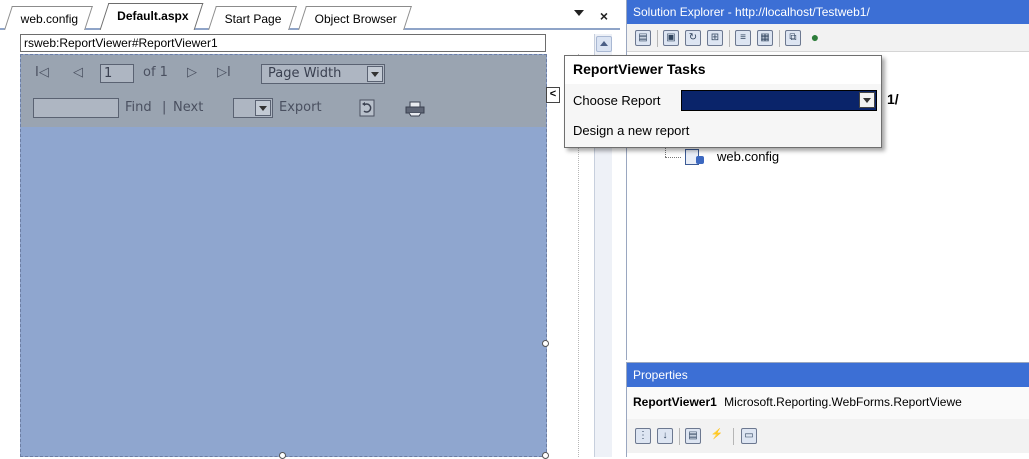 The width and height of the screenshot is (1029, 459). I want to click on tab-object-browser: Object Browser, so click(355, 18).